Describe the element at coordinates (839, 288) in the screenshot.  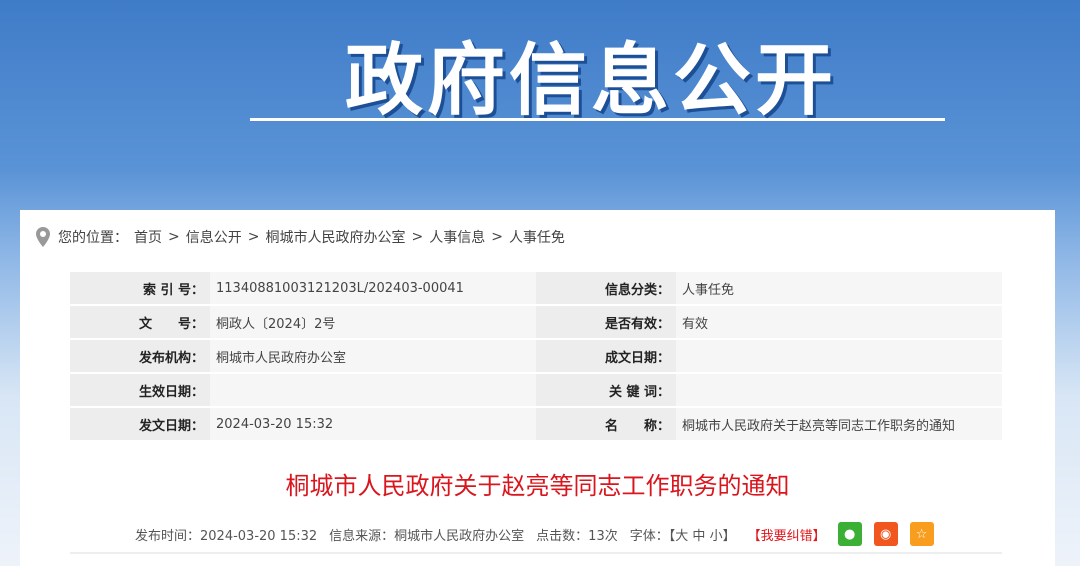
I see `info-value: 人事任免` at that location.